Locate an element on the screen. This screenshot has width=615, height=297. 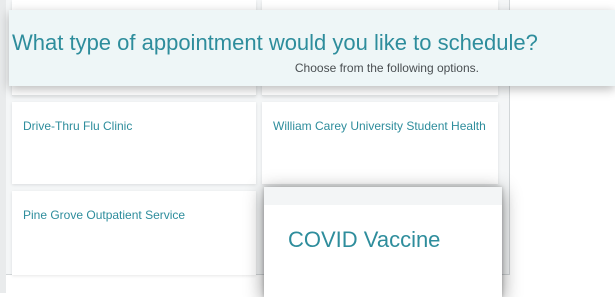
option-william-carey-student-health: William Carey University Student Health is located at coordinates (380, 143).